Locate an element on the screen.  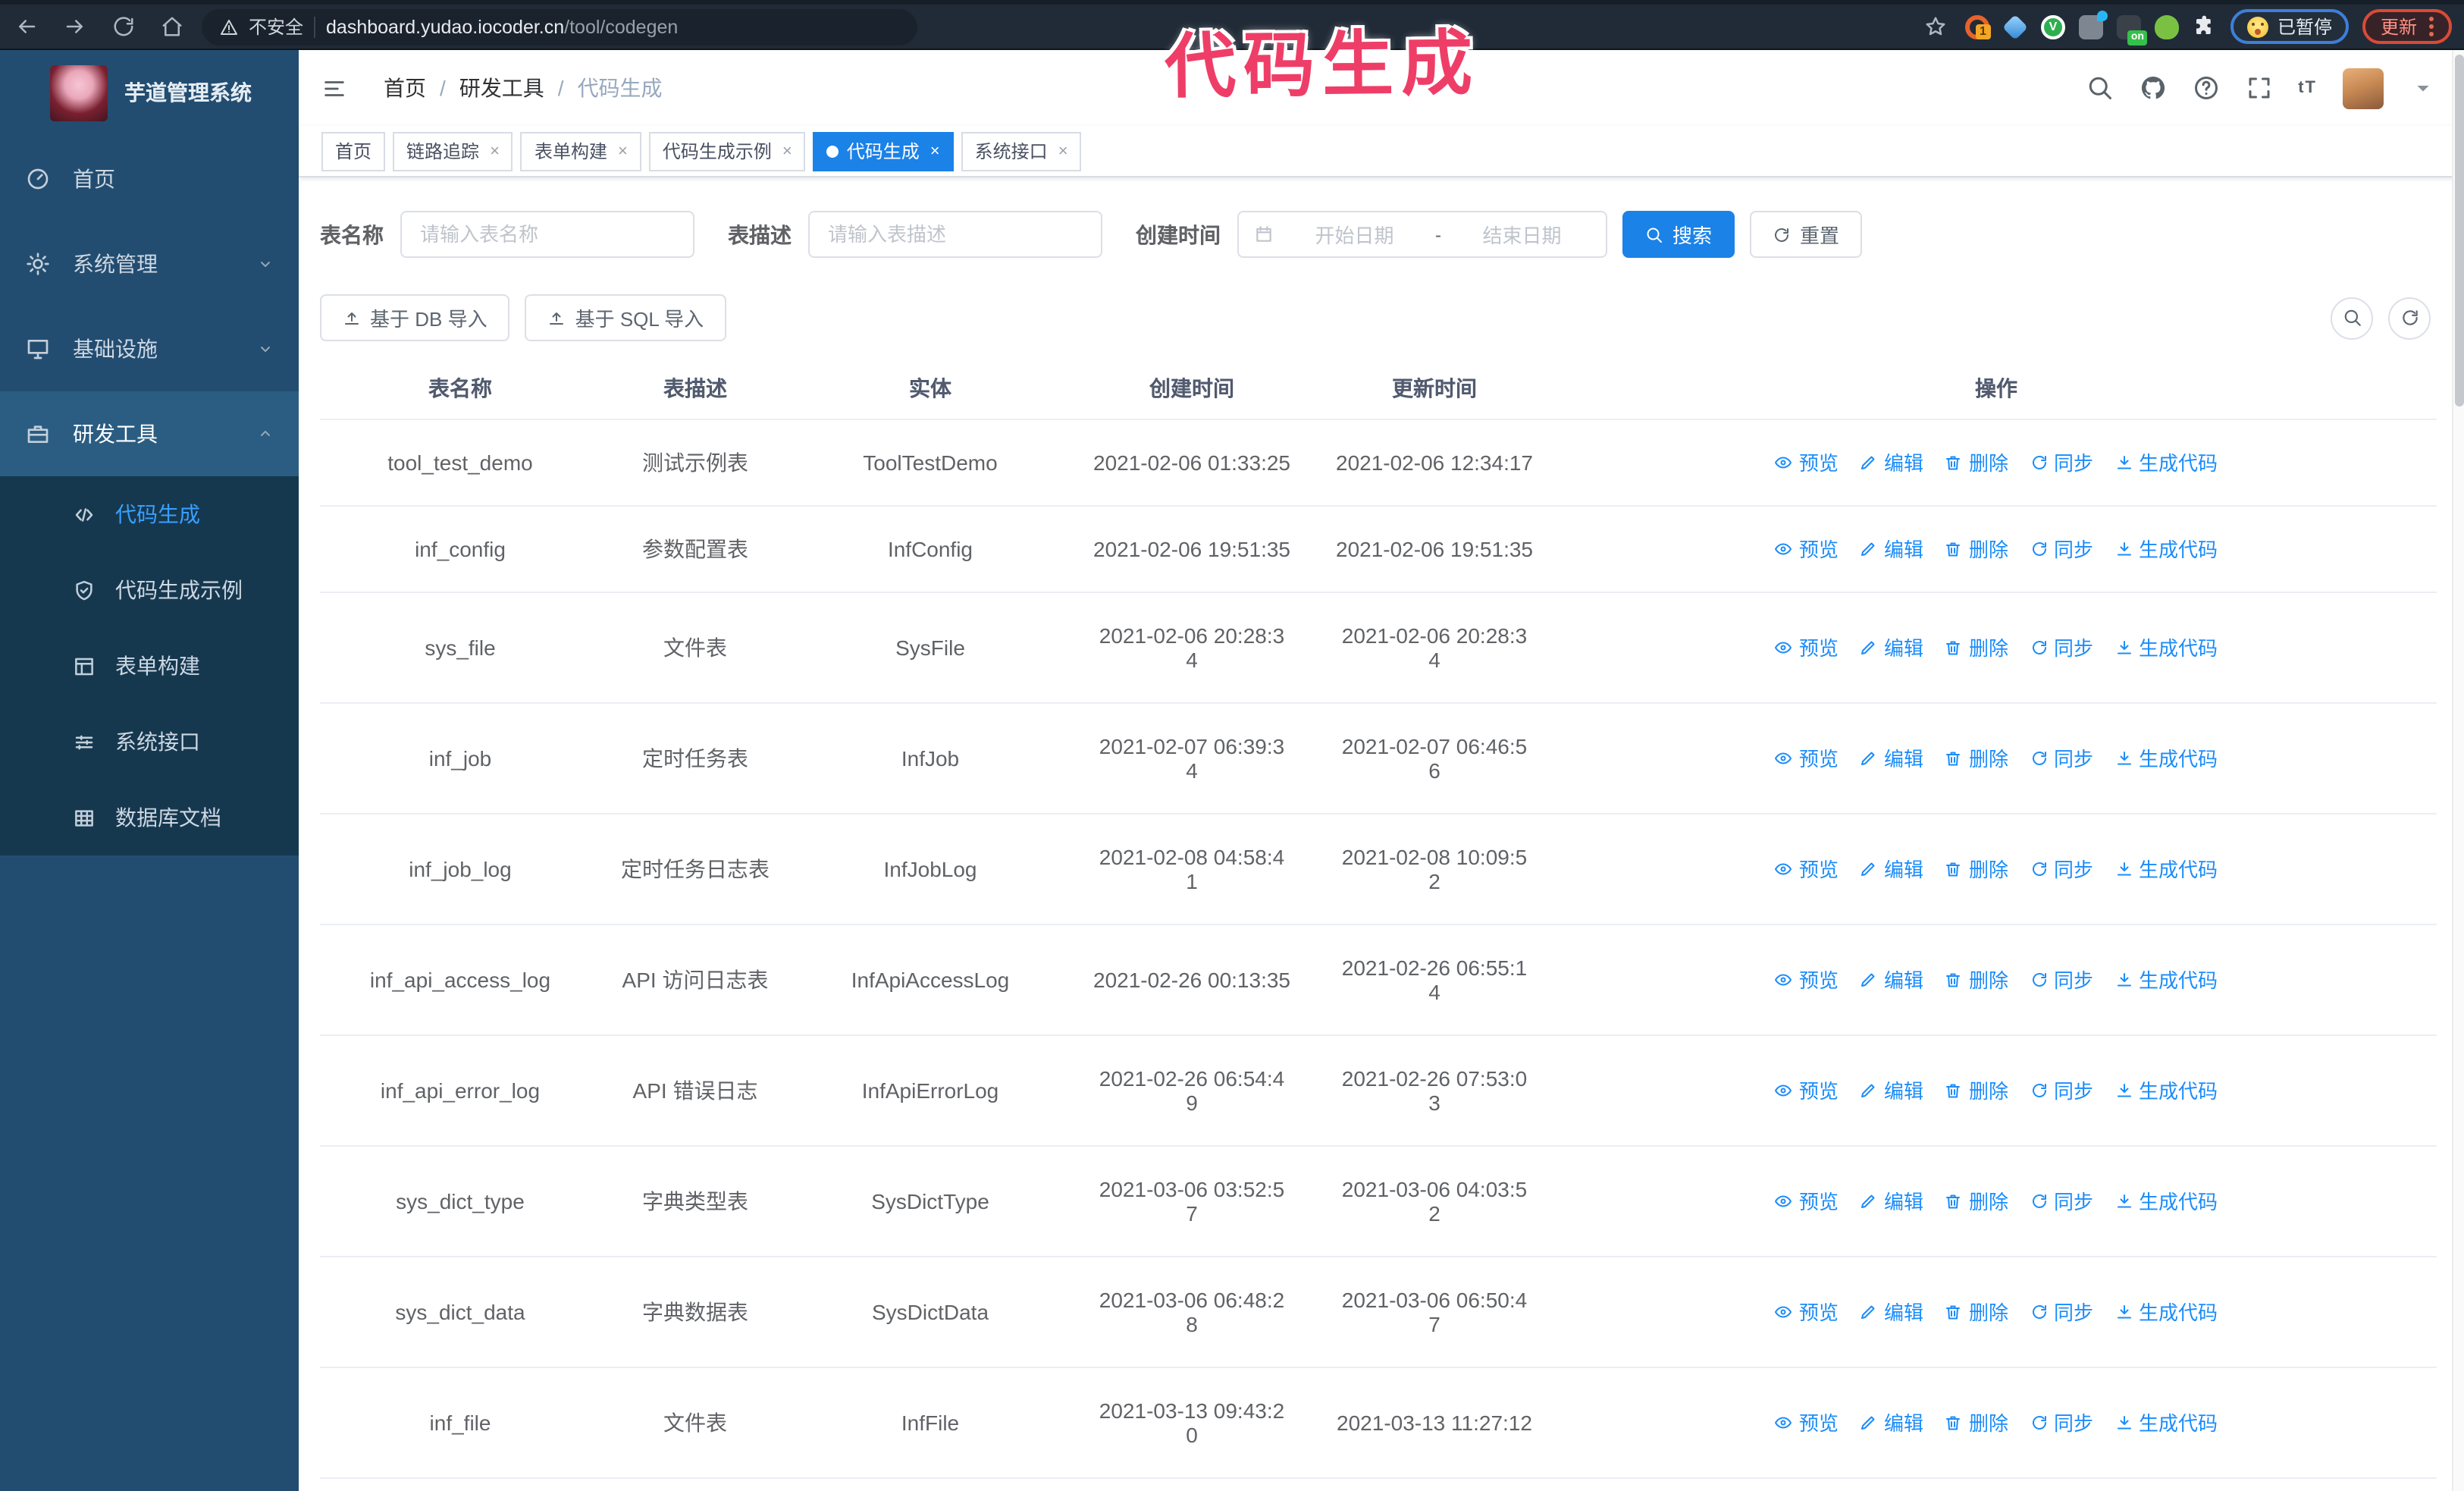
import-sql-button: 基于 SQL 导入 is located at coordinates (626, 317).